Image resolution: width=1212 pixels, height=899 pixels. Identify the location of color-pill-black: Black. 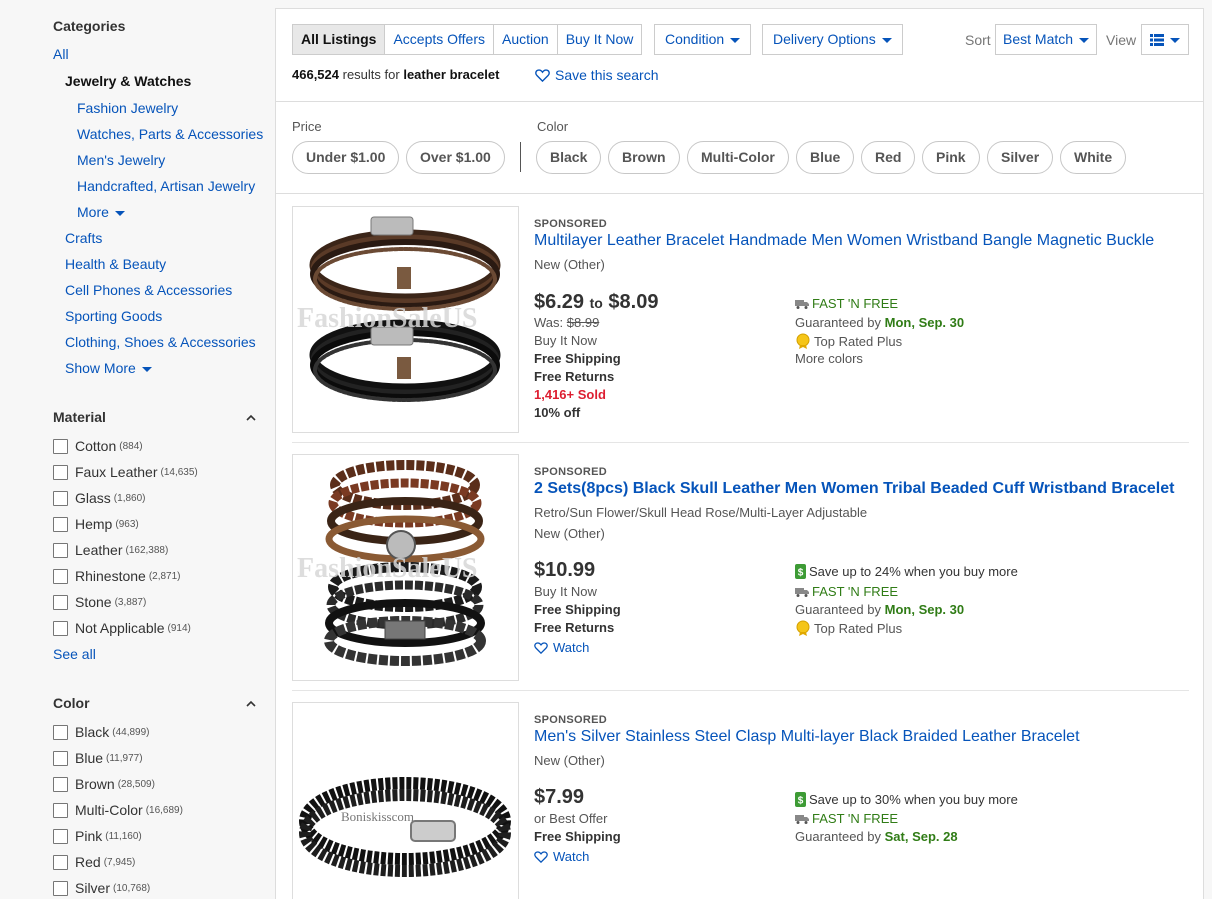
(569, 157).